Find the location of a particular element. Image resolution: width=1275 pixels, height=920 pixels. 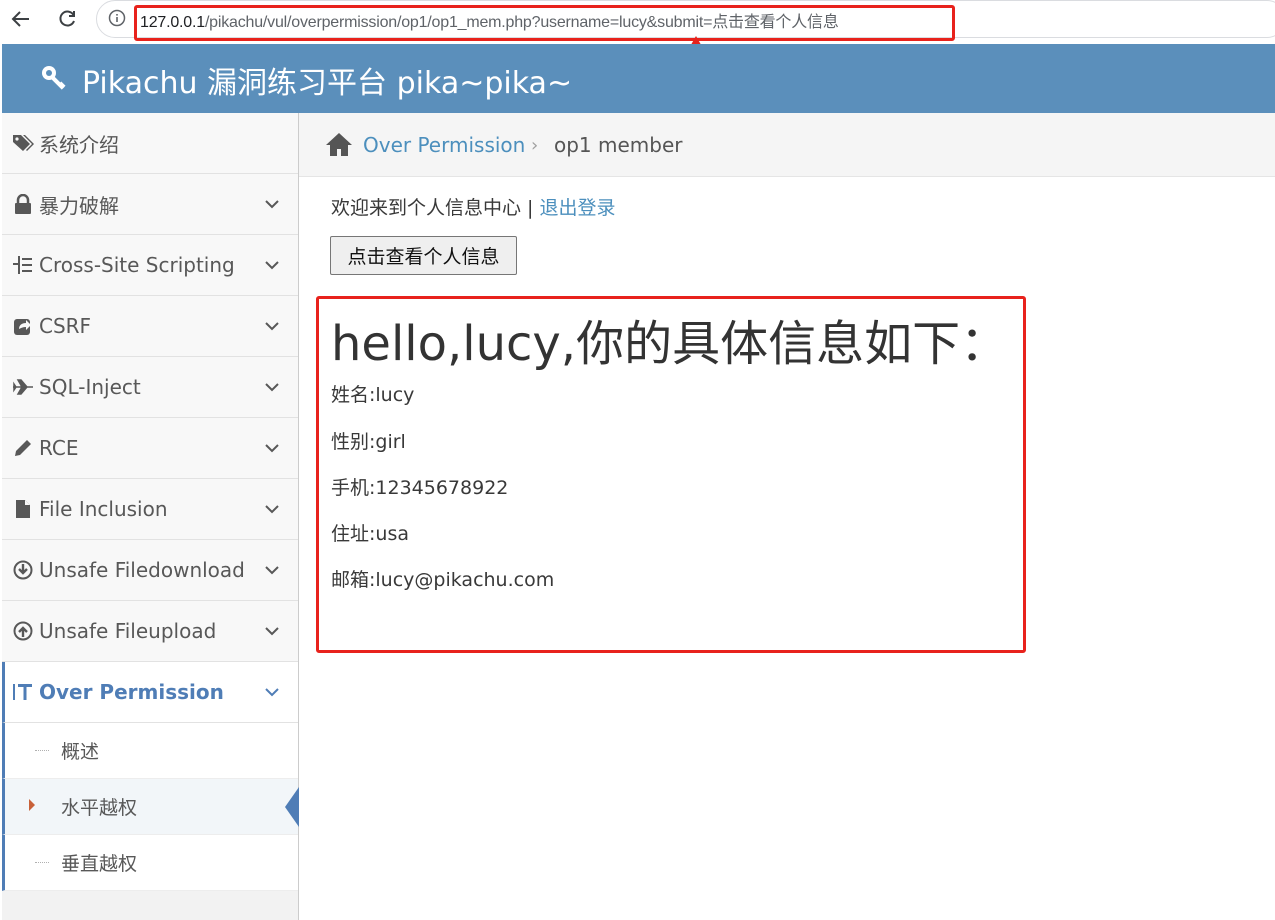

sidebar-item-file-inclusion: File Inclusion is located at coordinates (150, 509).